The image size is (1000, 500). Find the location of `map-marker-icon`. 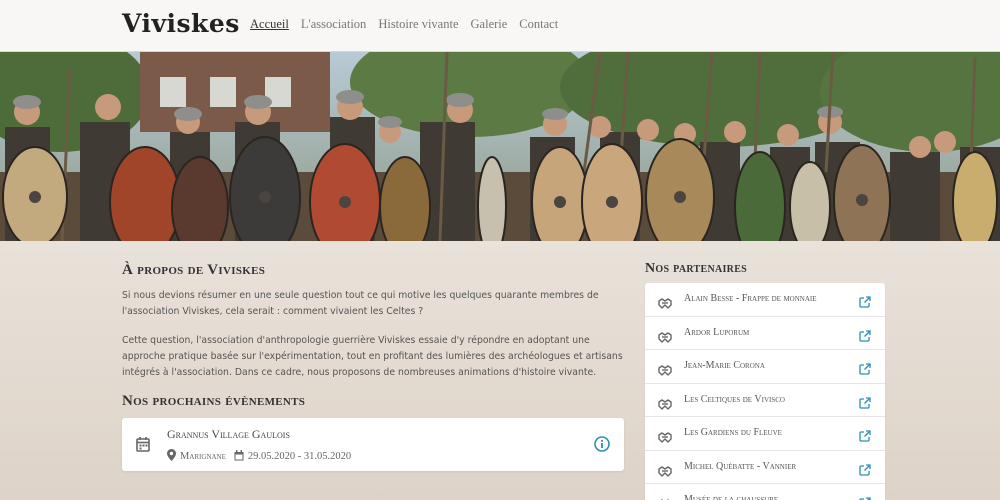

map-marker-icon is located at coordinates (171, 456).